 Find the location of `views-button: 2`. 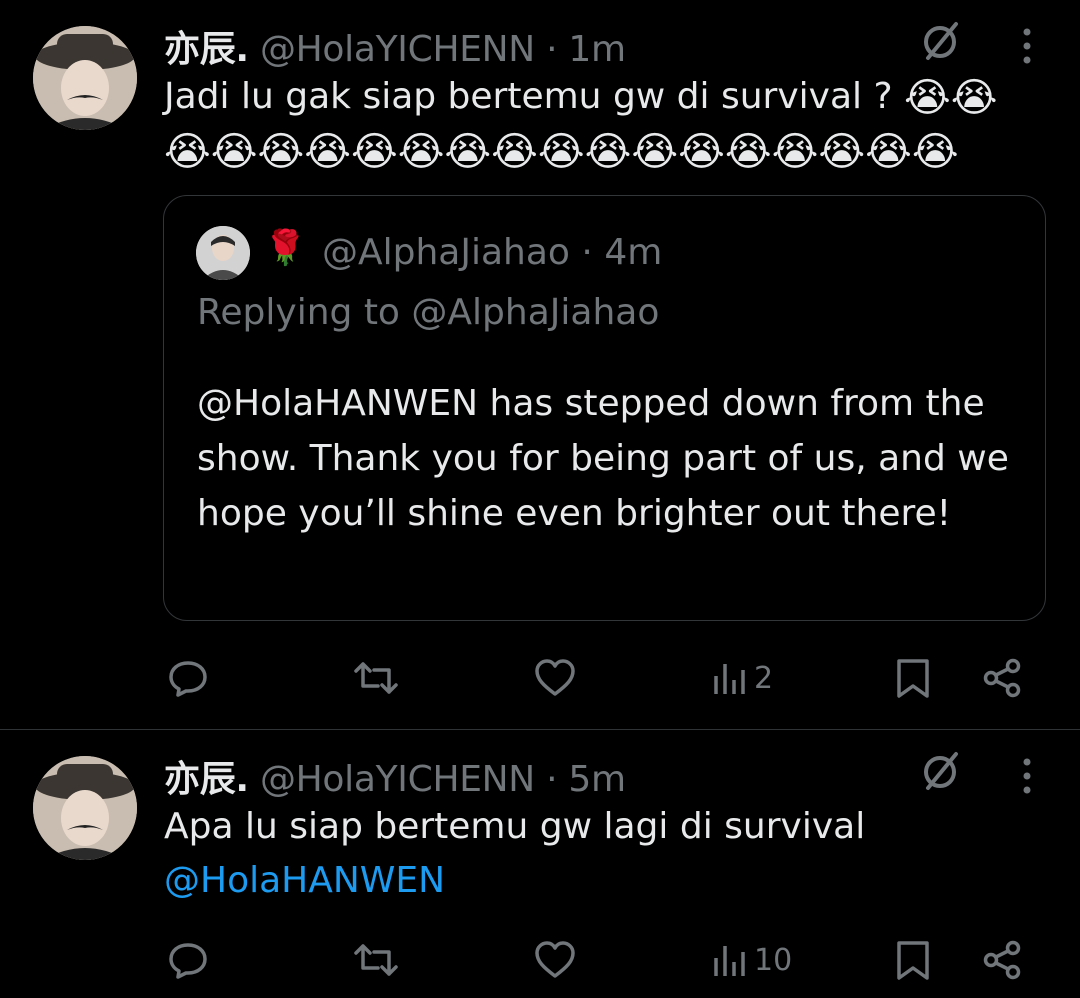

views-button: 2 is located at coordinates (742, 678).